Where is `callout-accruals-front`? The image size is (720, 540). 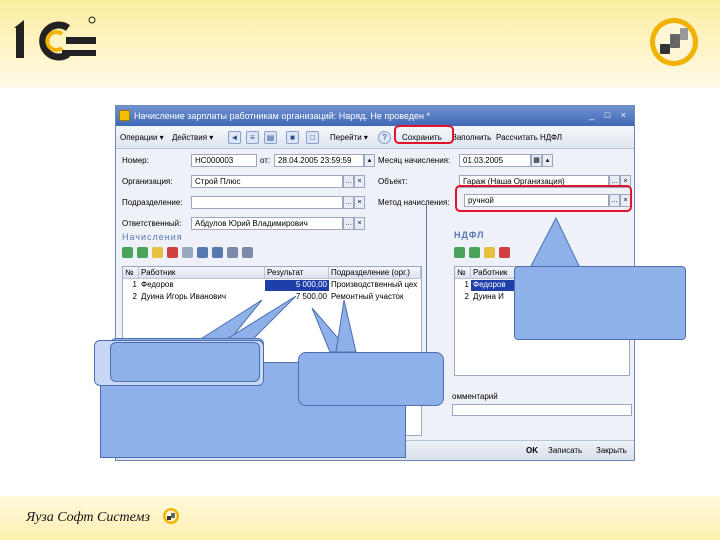
callout-accruals-front is located at coordinates (185, 362).